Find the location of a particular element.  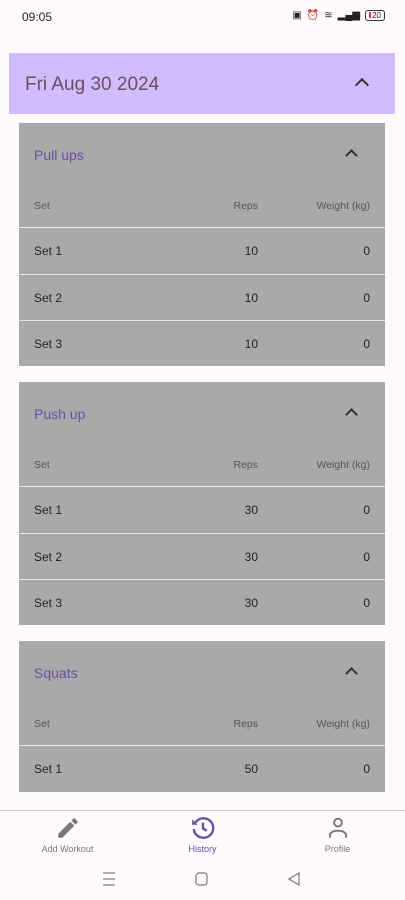

battery-level: 20 is located at coordinates (376, 15).